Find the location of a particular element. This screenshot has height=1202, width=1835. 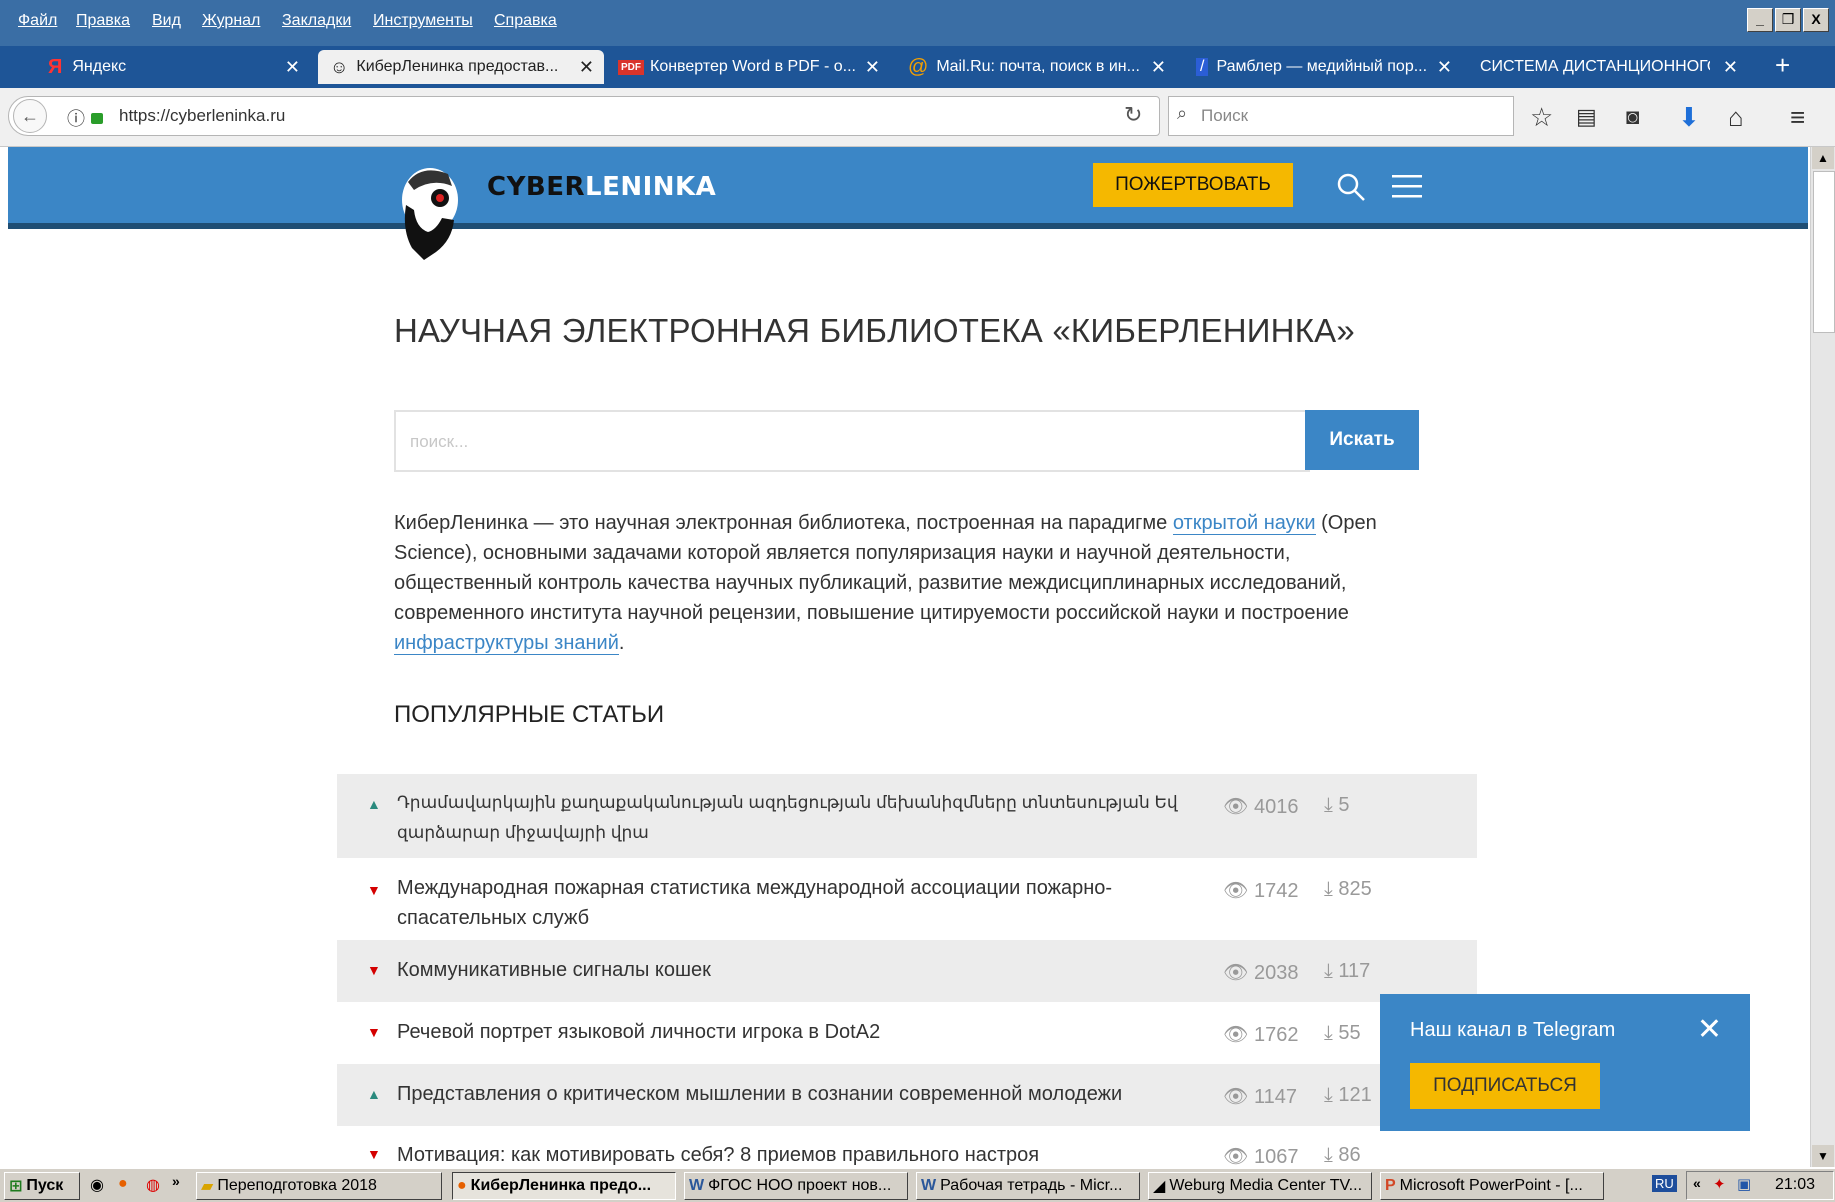

menu-icon is located at coordinates (1407, 187).